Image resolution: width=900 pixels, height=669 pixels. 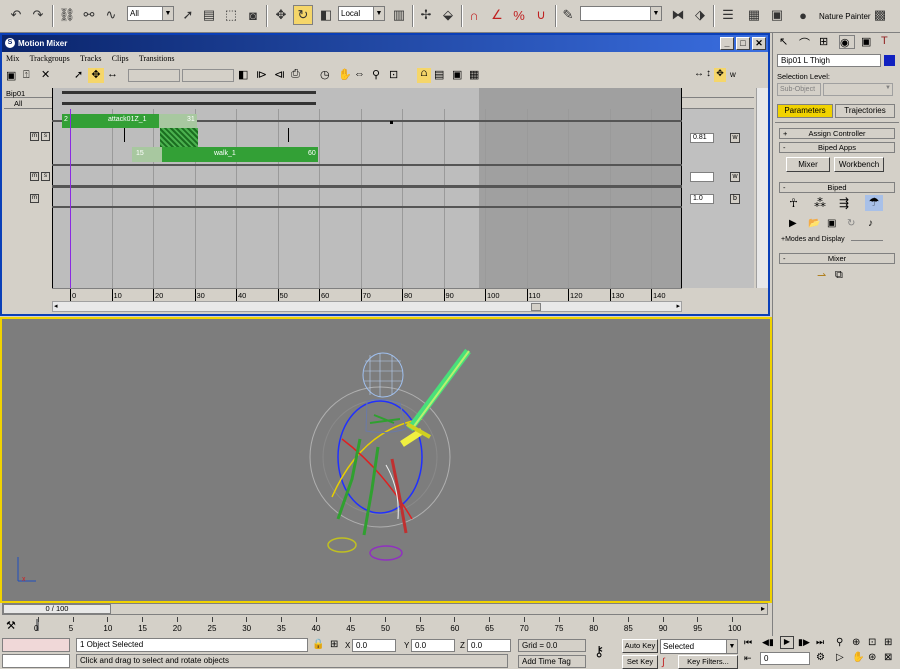 What do you see at coordinates (15, 93) in the screenshot?
I see `trackgroup-label: Bip01` at bounding box center [15, 93].